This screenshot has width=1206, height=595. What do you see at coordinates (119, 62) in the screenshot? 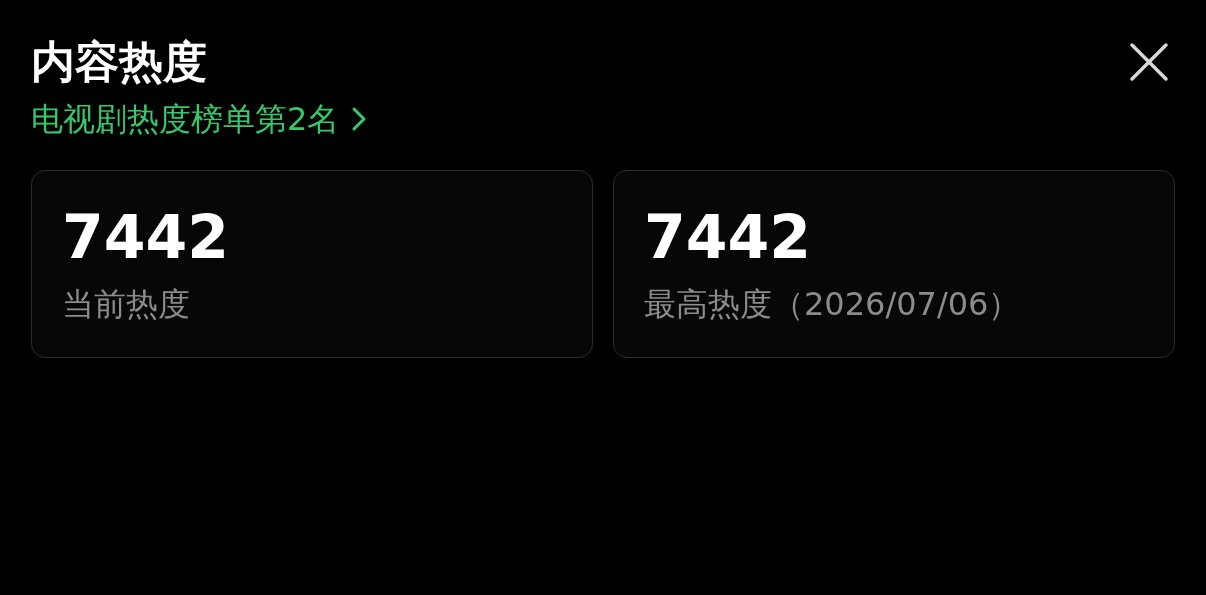
I see `panel-title: 内容热度` at bounding box center [119, 62].